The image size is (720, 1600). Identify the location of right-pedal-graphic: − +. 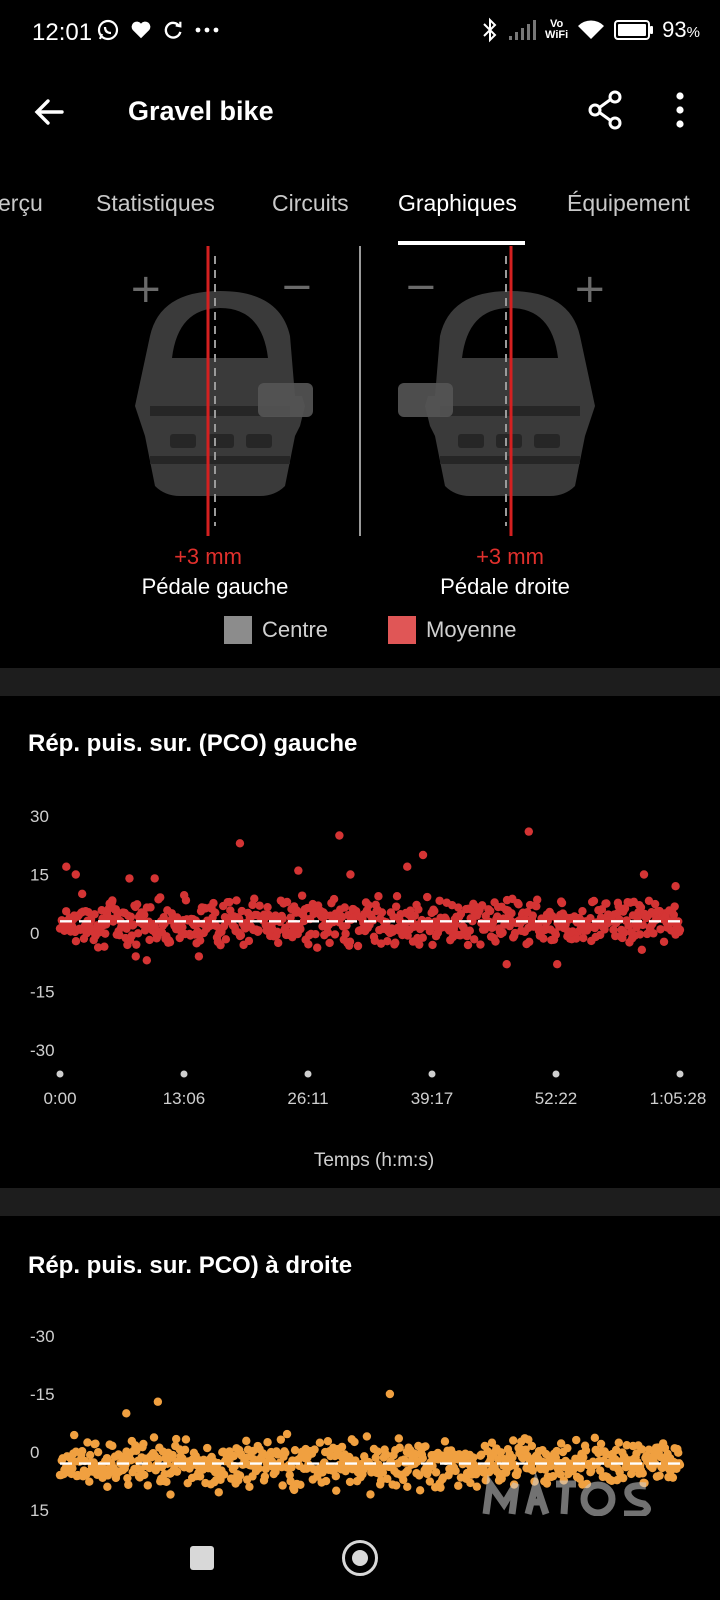
(502, 391).